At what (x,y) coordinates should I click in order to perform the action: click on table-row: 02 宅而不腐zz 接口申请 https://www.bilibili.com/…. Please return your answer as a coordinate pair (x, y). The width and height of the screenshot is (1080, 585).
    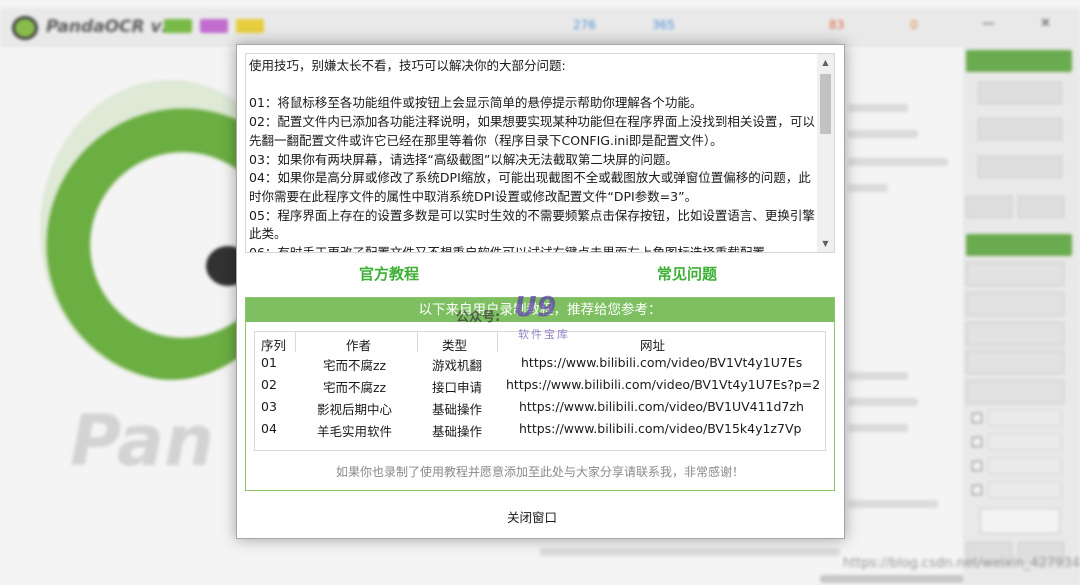
    Looking at the image, I should click on (540, 387).